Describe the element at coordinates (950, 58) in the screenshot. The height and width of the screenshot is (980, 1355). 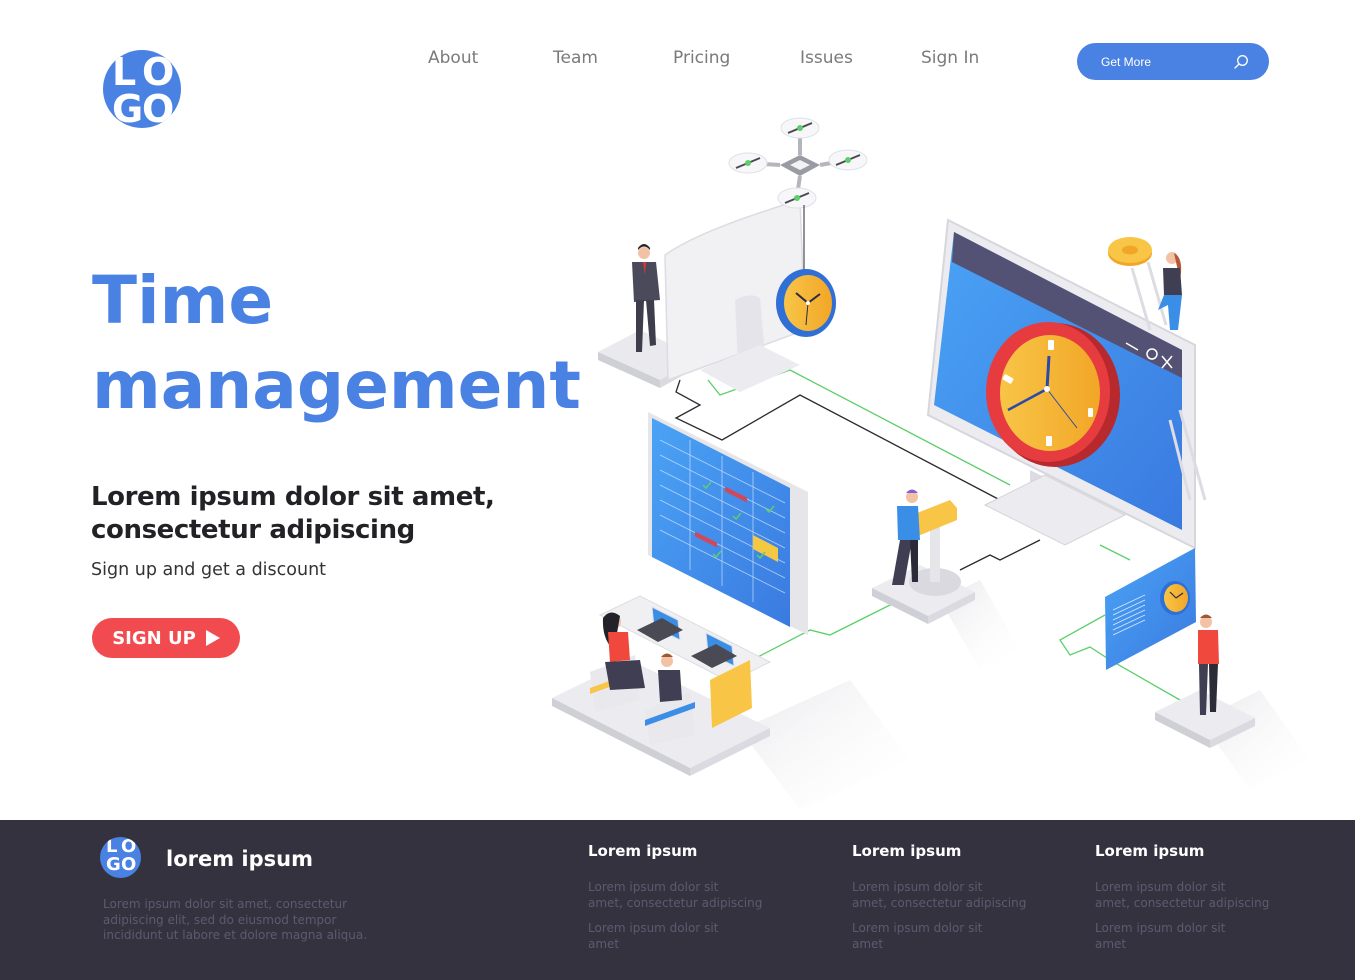
I see `nav-sign-in: Sign In` at that location.